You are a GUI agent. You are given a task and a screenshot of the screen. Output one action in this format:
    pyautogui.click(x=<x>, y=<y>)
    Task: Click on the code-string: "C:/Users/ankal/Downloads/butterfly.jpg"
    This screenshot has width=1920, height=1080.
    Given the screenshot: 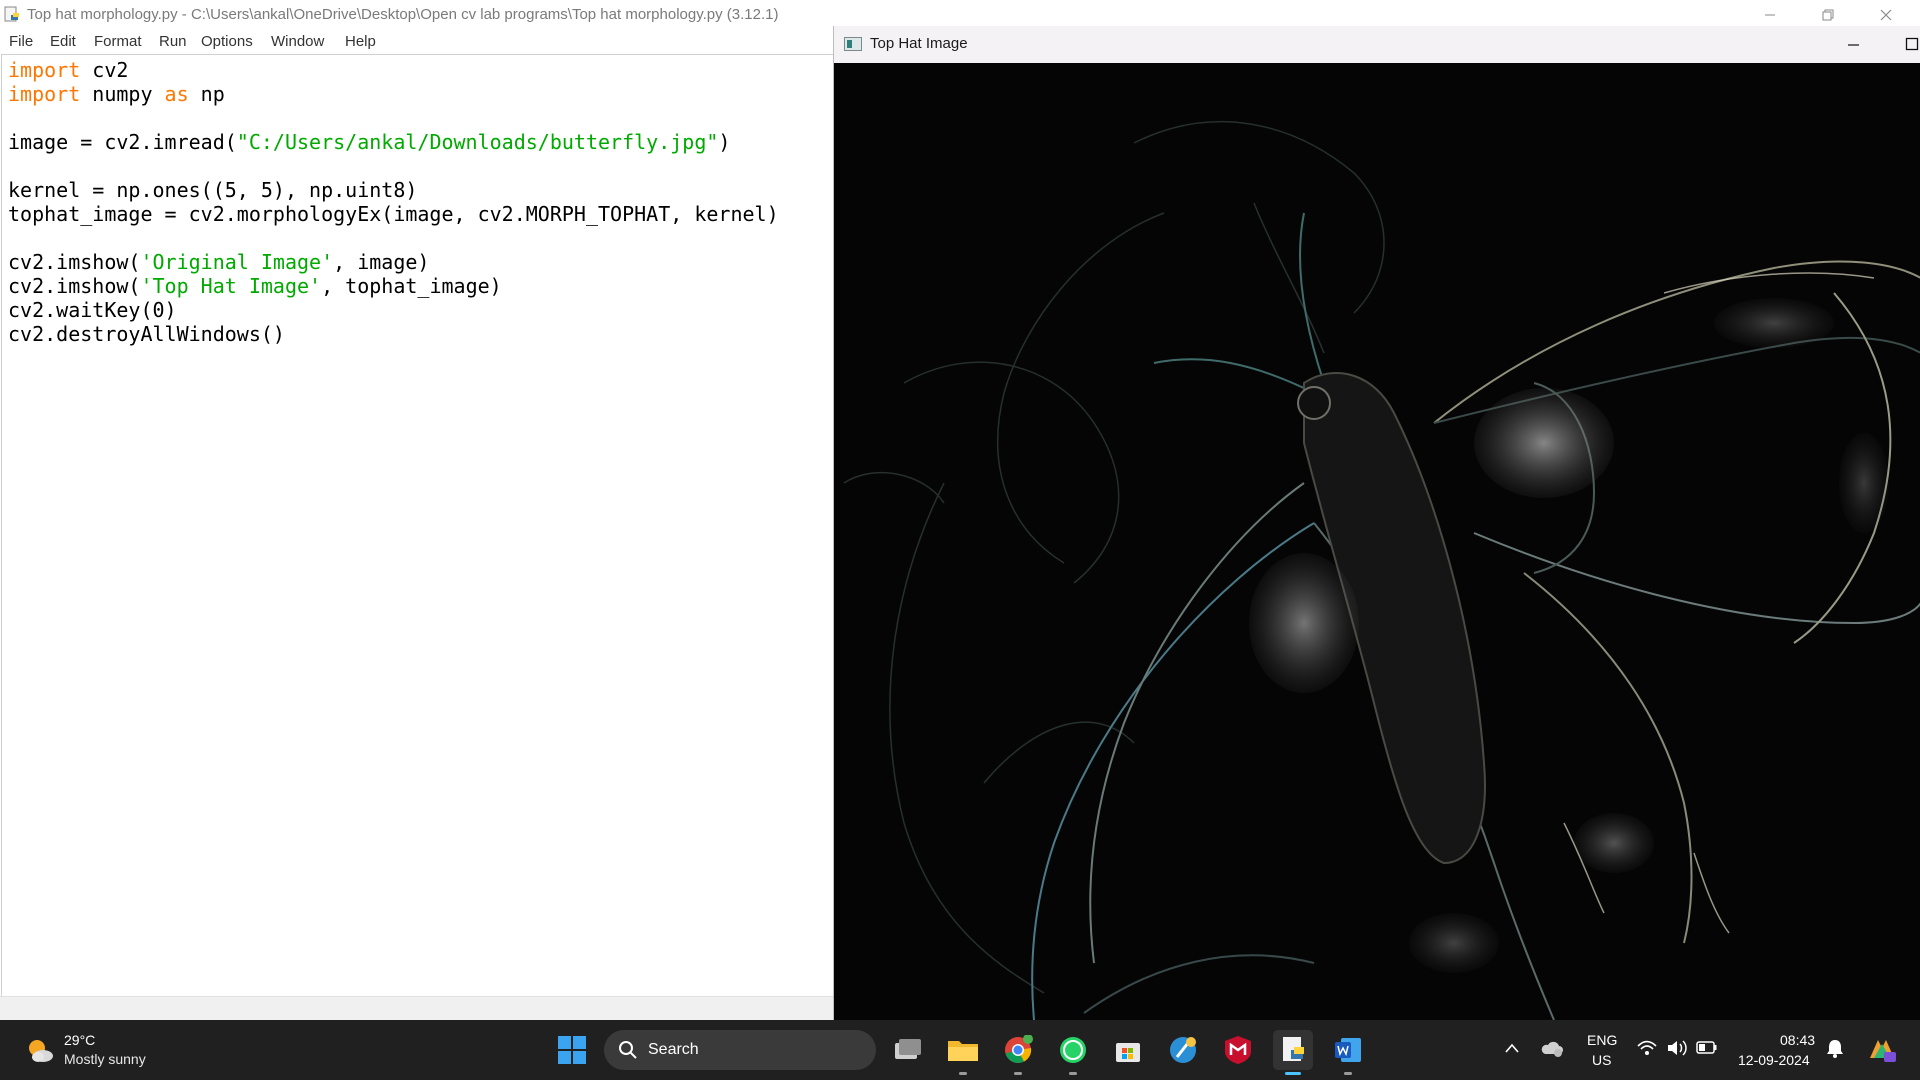 What is the action you would take?
    pyautogui.click(x=477, y=142)
    